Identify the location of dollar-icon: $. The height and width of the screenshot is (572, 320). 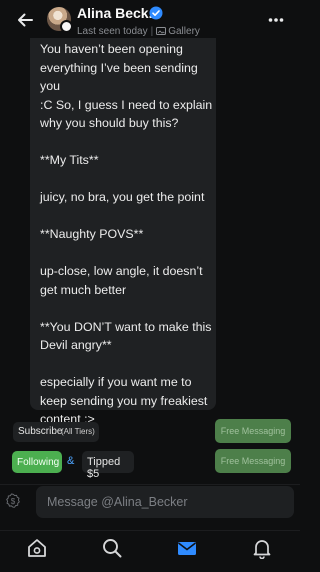
(13, 501).